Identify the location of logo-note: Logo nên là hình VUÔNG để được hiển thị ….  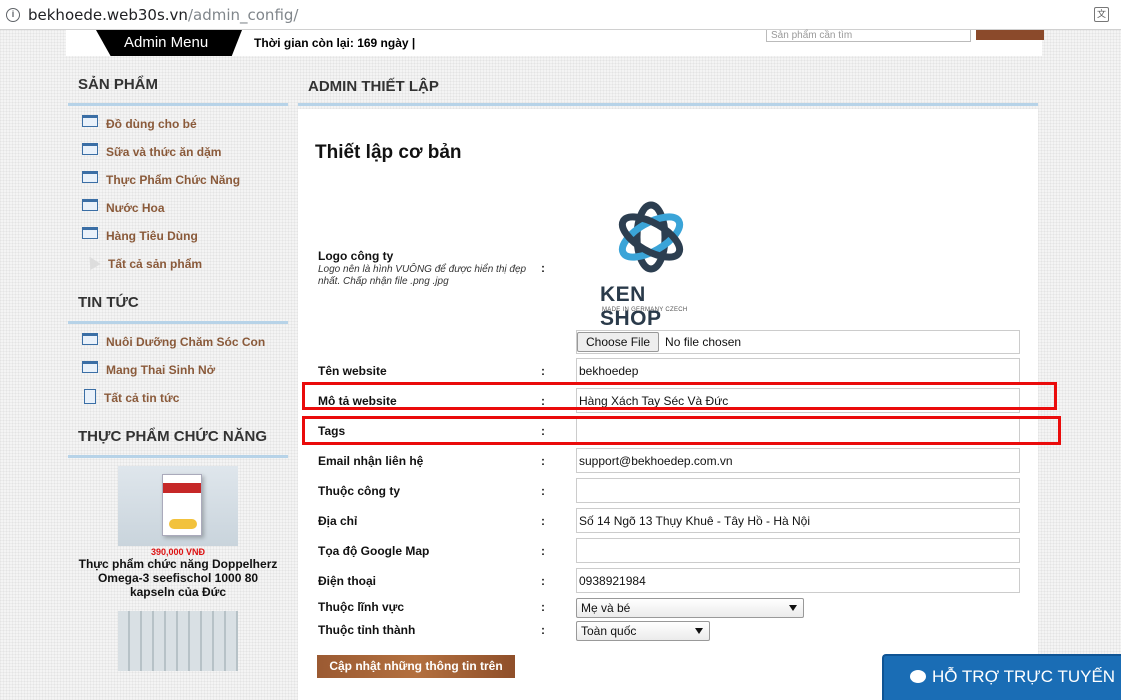
(422, 275).